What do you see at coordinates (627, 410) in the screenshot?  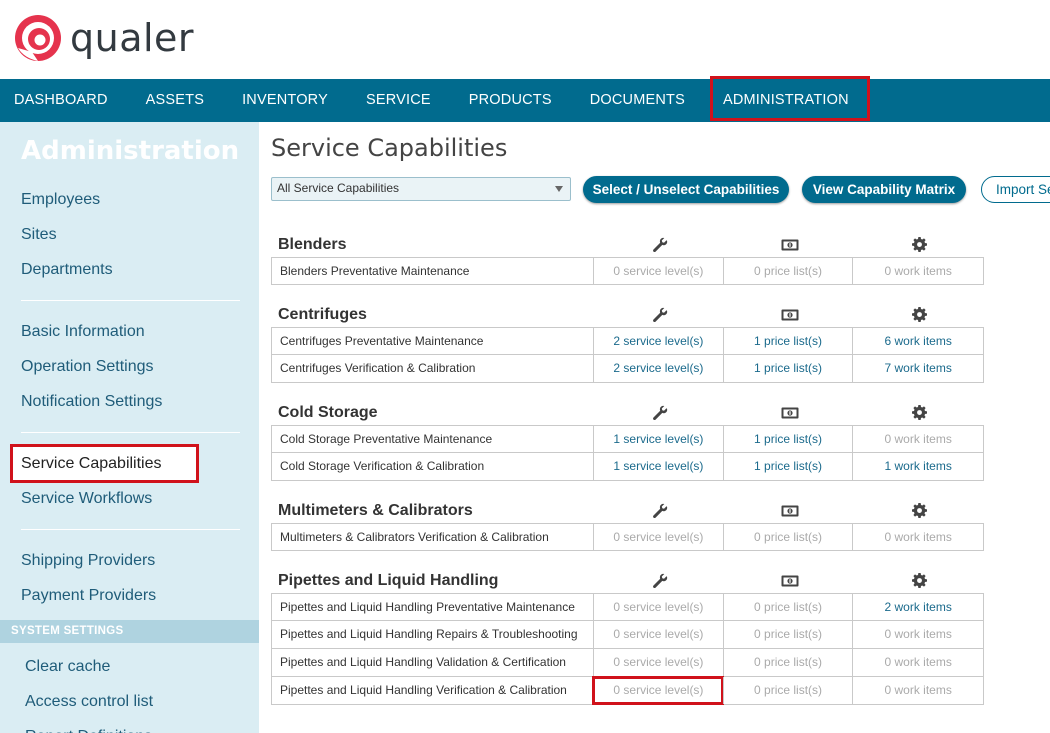 I see `capability-group-header: Cold Storage` at bounding box center [627, 410].